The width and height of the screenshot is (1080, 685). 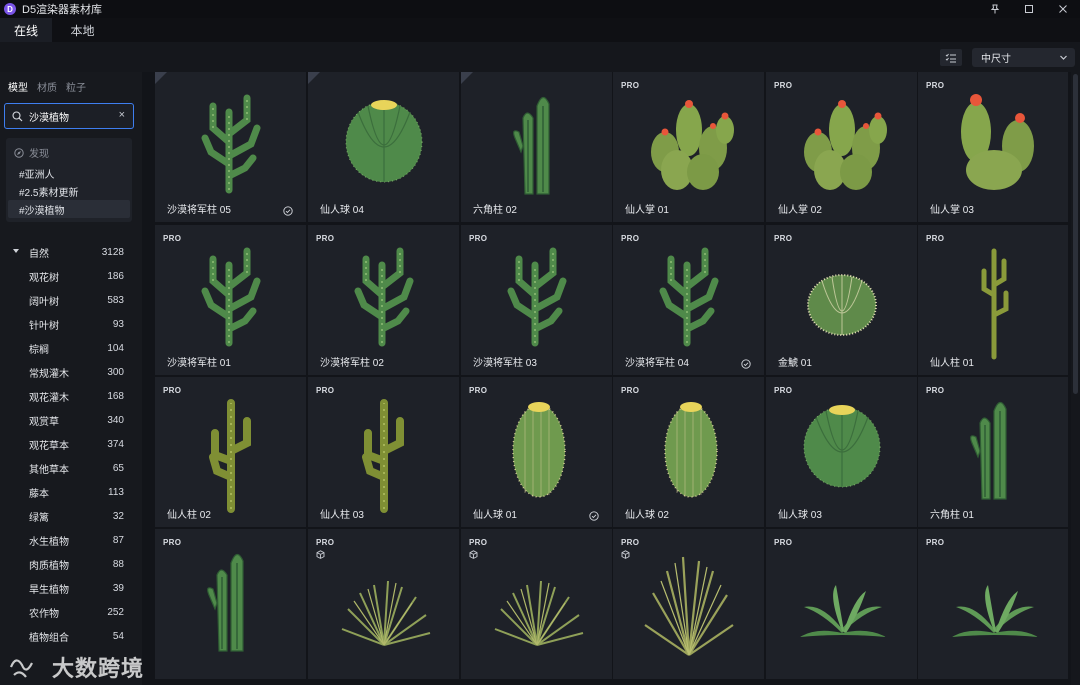 I want to click on maximize-icon, so click(x=1029, y=9).